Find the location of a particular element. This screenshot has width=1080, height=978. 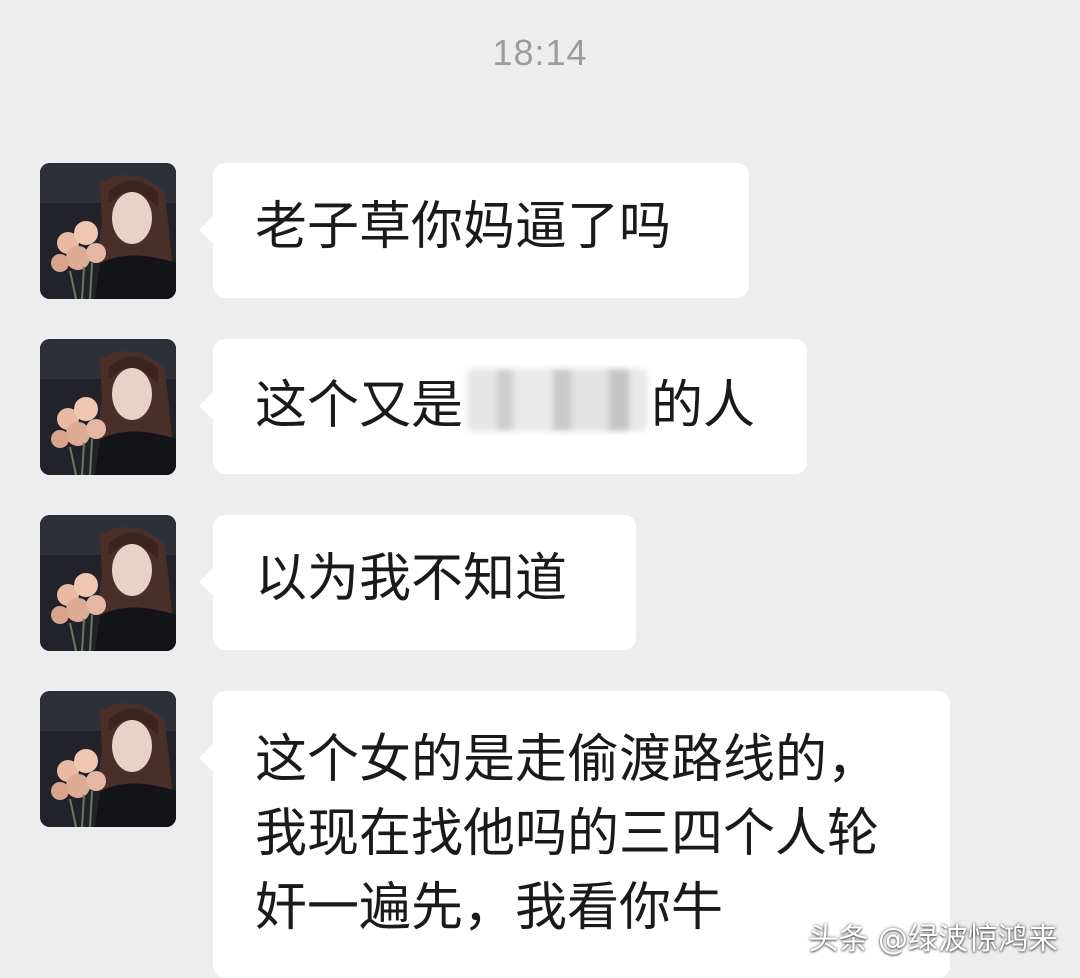

message-text: 这个女的是走偷渡路线的， 我现在找他吗的三四个人轮 奸一遍先，我看你牛 is located at coordinates (567, 834).